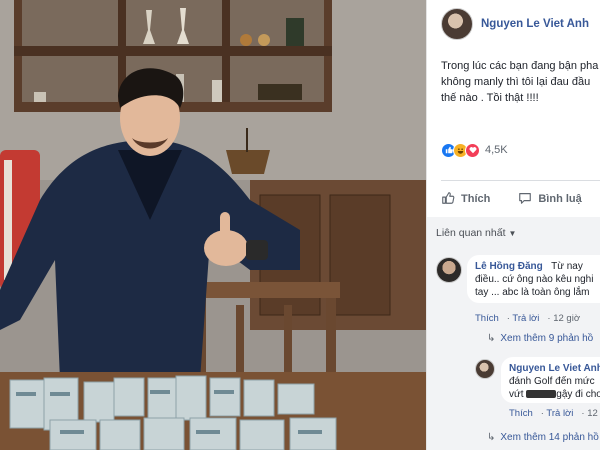 This screenshot has height=450, width=600. Describe the element at coordinates (487, 318) in the screenshot. I see `comment-like-link: Thích` at that location.